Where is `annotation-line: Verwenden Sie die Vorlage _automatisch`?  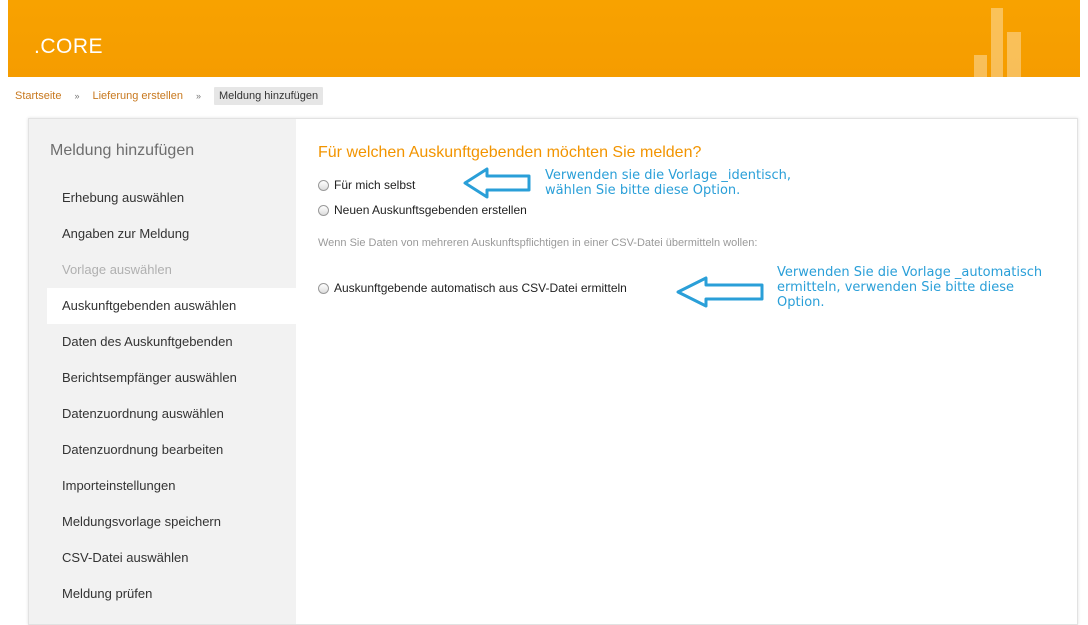
annotation-line: Verwenden Sie die Vorlage _automatisch is located at coordinates (910, 272).